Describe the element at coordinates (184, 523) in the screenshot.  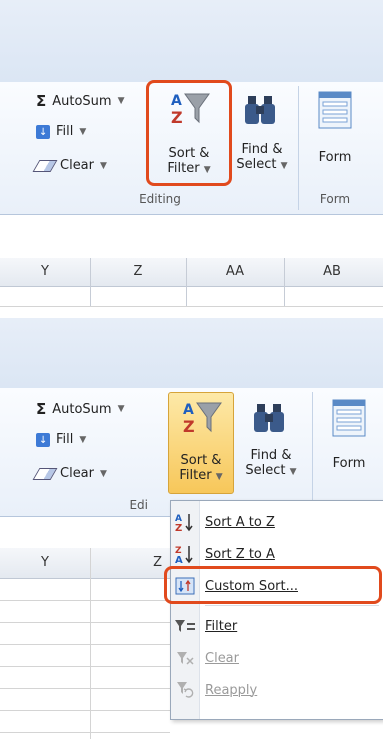
I see `sort-a-z-icon: AZ` at that location.